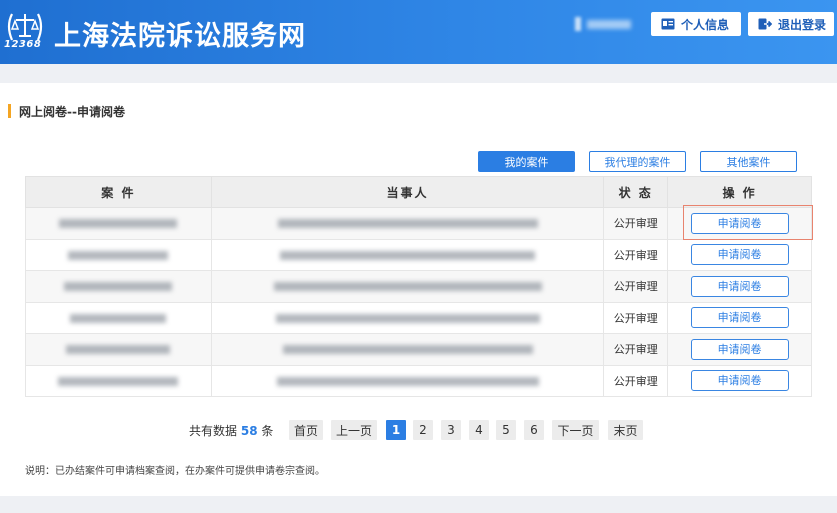 Image resolution: width=837 pixels, height=513 pixels. I want to click on total-count: 共有数据 58 条, so click(231, 430).